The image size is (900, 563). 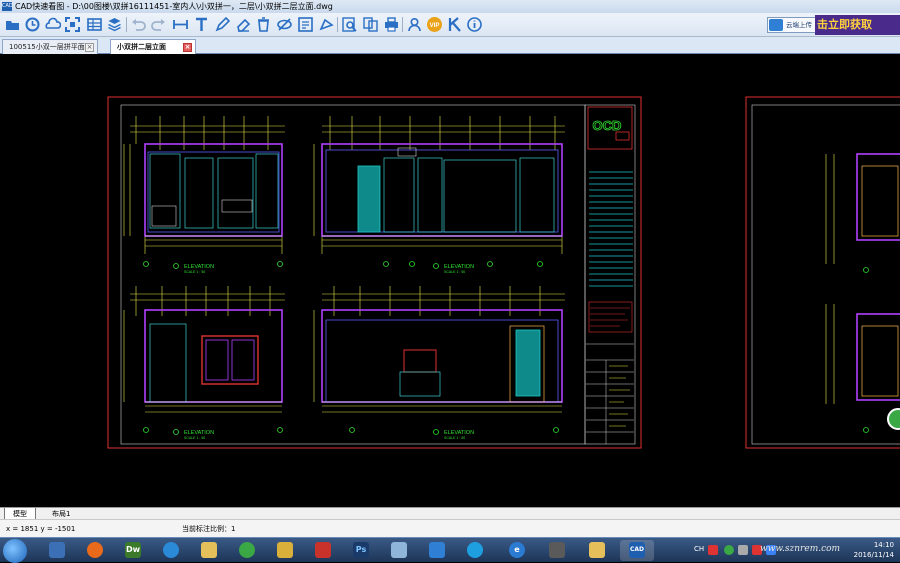 I want to click on qq-browser-icon, so click(x=171, y=550).